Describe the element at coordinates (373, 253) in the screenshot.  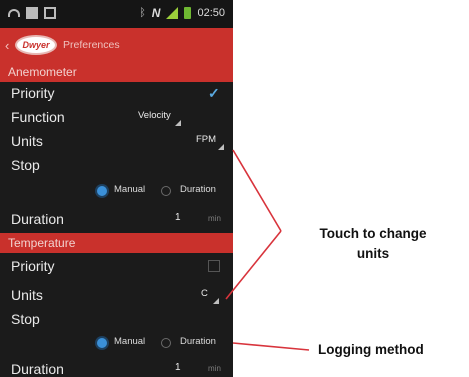
I see `units-callout-line-2: units` at that location.